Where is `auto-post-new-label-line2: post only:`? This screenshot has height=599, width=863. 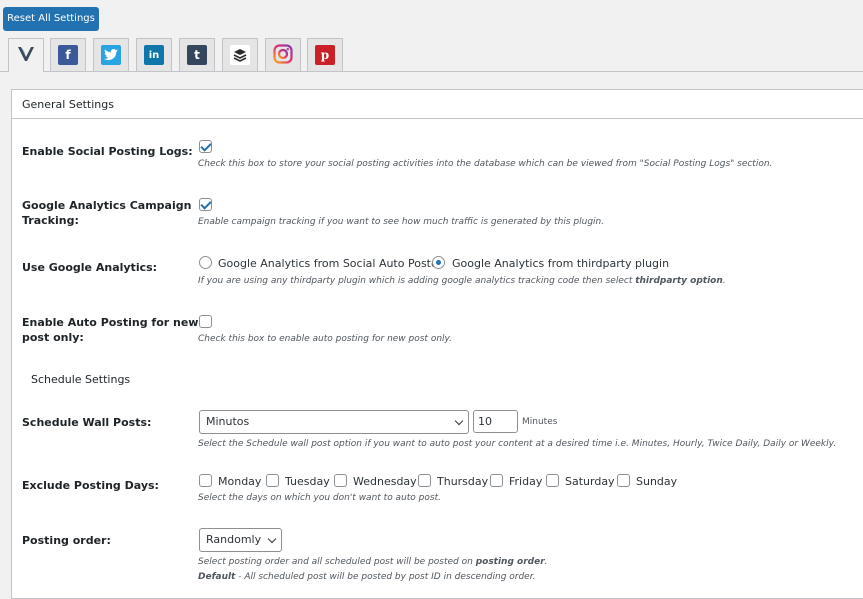
auto-post-new-label-line2: post only: is located at coordinates (53, 337).